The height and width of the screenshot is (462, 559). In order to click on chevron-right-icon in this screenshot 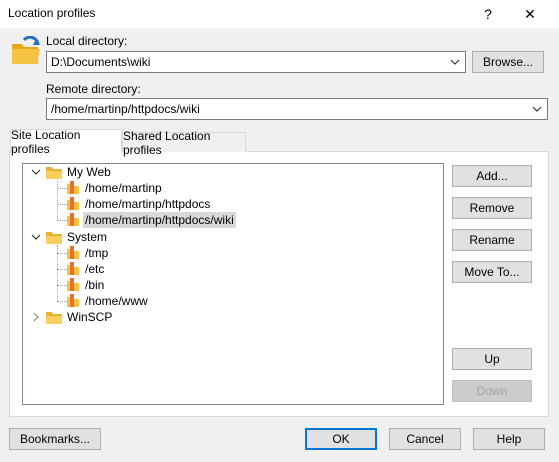, I will do `click(36, 317)`.